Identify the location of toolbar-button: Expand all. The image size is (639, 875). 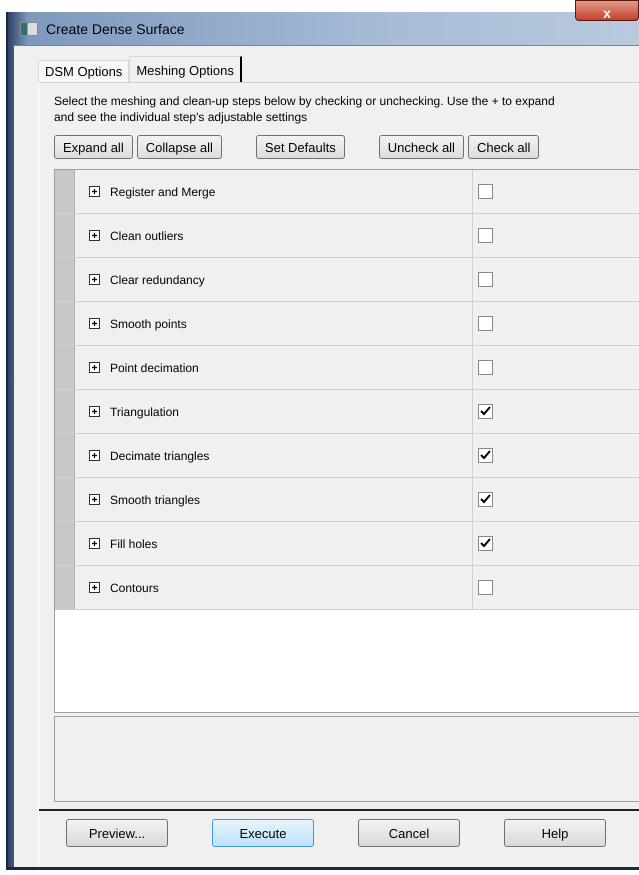
(93, 147).